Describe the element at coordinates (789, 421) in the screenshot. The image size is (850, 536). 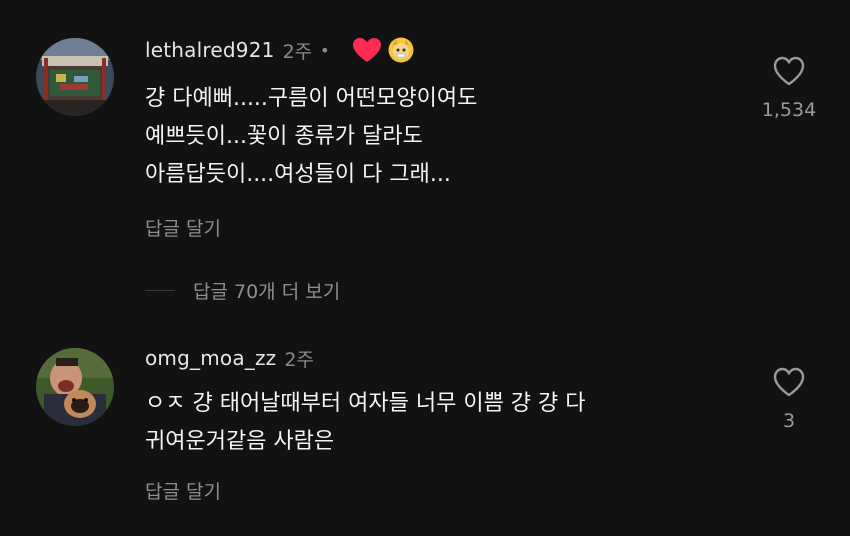
I see `like-count: 3` at that location.